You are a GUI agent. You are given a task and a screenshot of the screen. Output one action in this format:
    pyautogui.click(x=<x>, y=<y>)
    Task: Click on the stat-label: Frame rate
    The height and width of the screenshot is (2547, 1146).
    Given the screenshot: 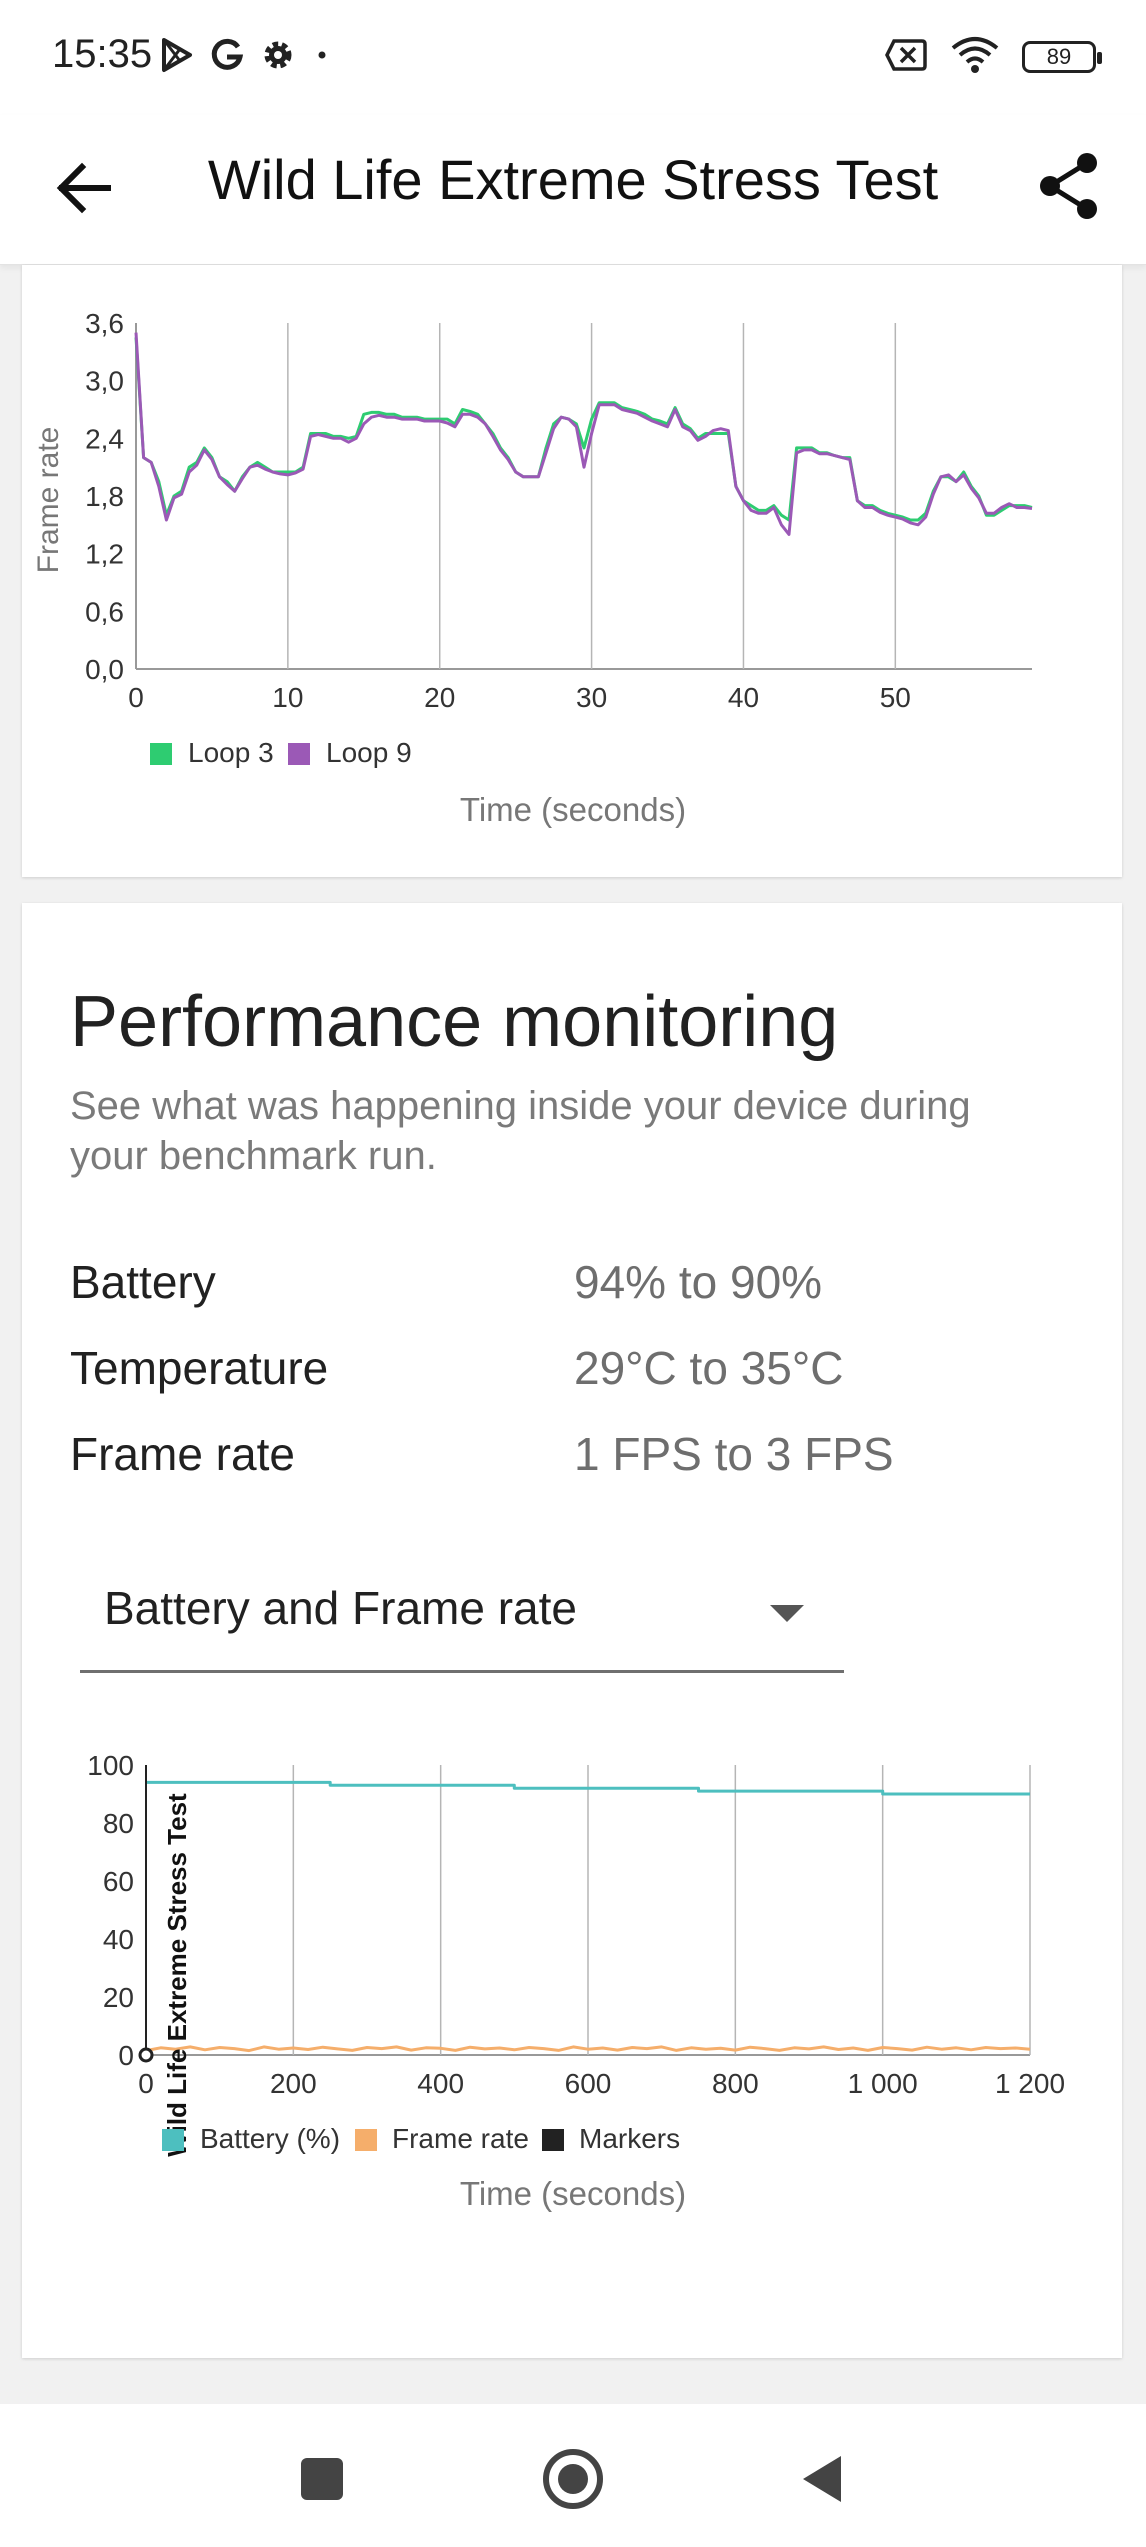 What is the action you would take?
    pyautogui.click(x=182, y=1454)
    